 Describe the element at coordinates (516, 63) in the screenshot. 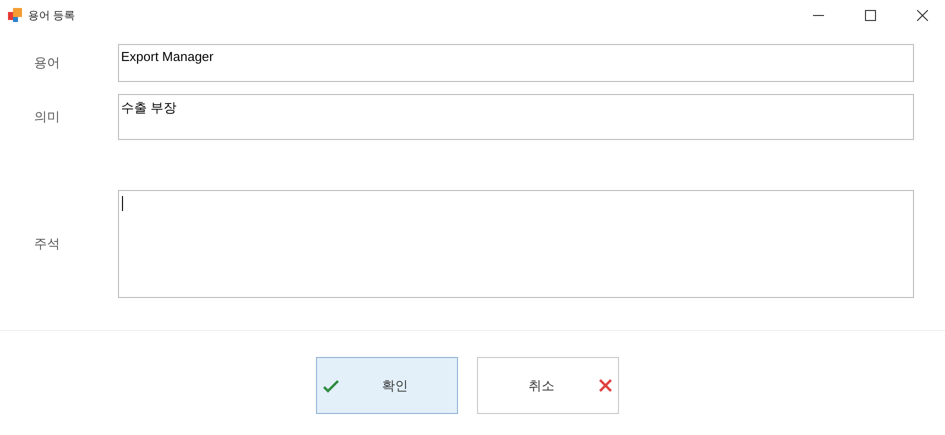

I see `input-field: Export Manager` at that location.